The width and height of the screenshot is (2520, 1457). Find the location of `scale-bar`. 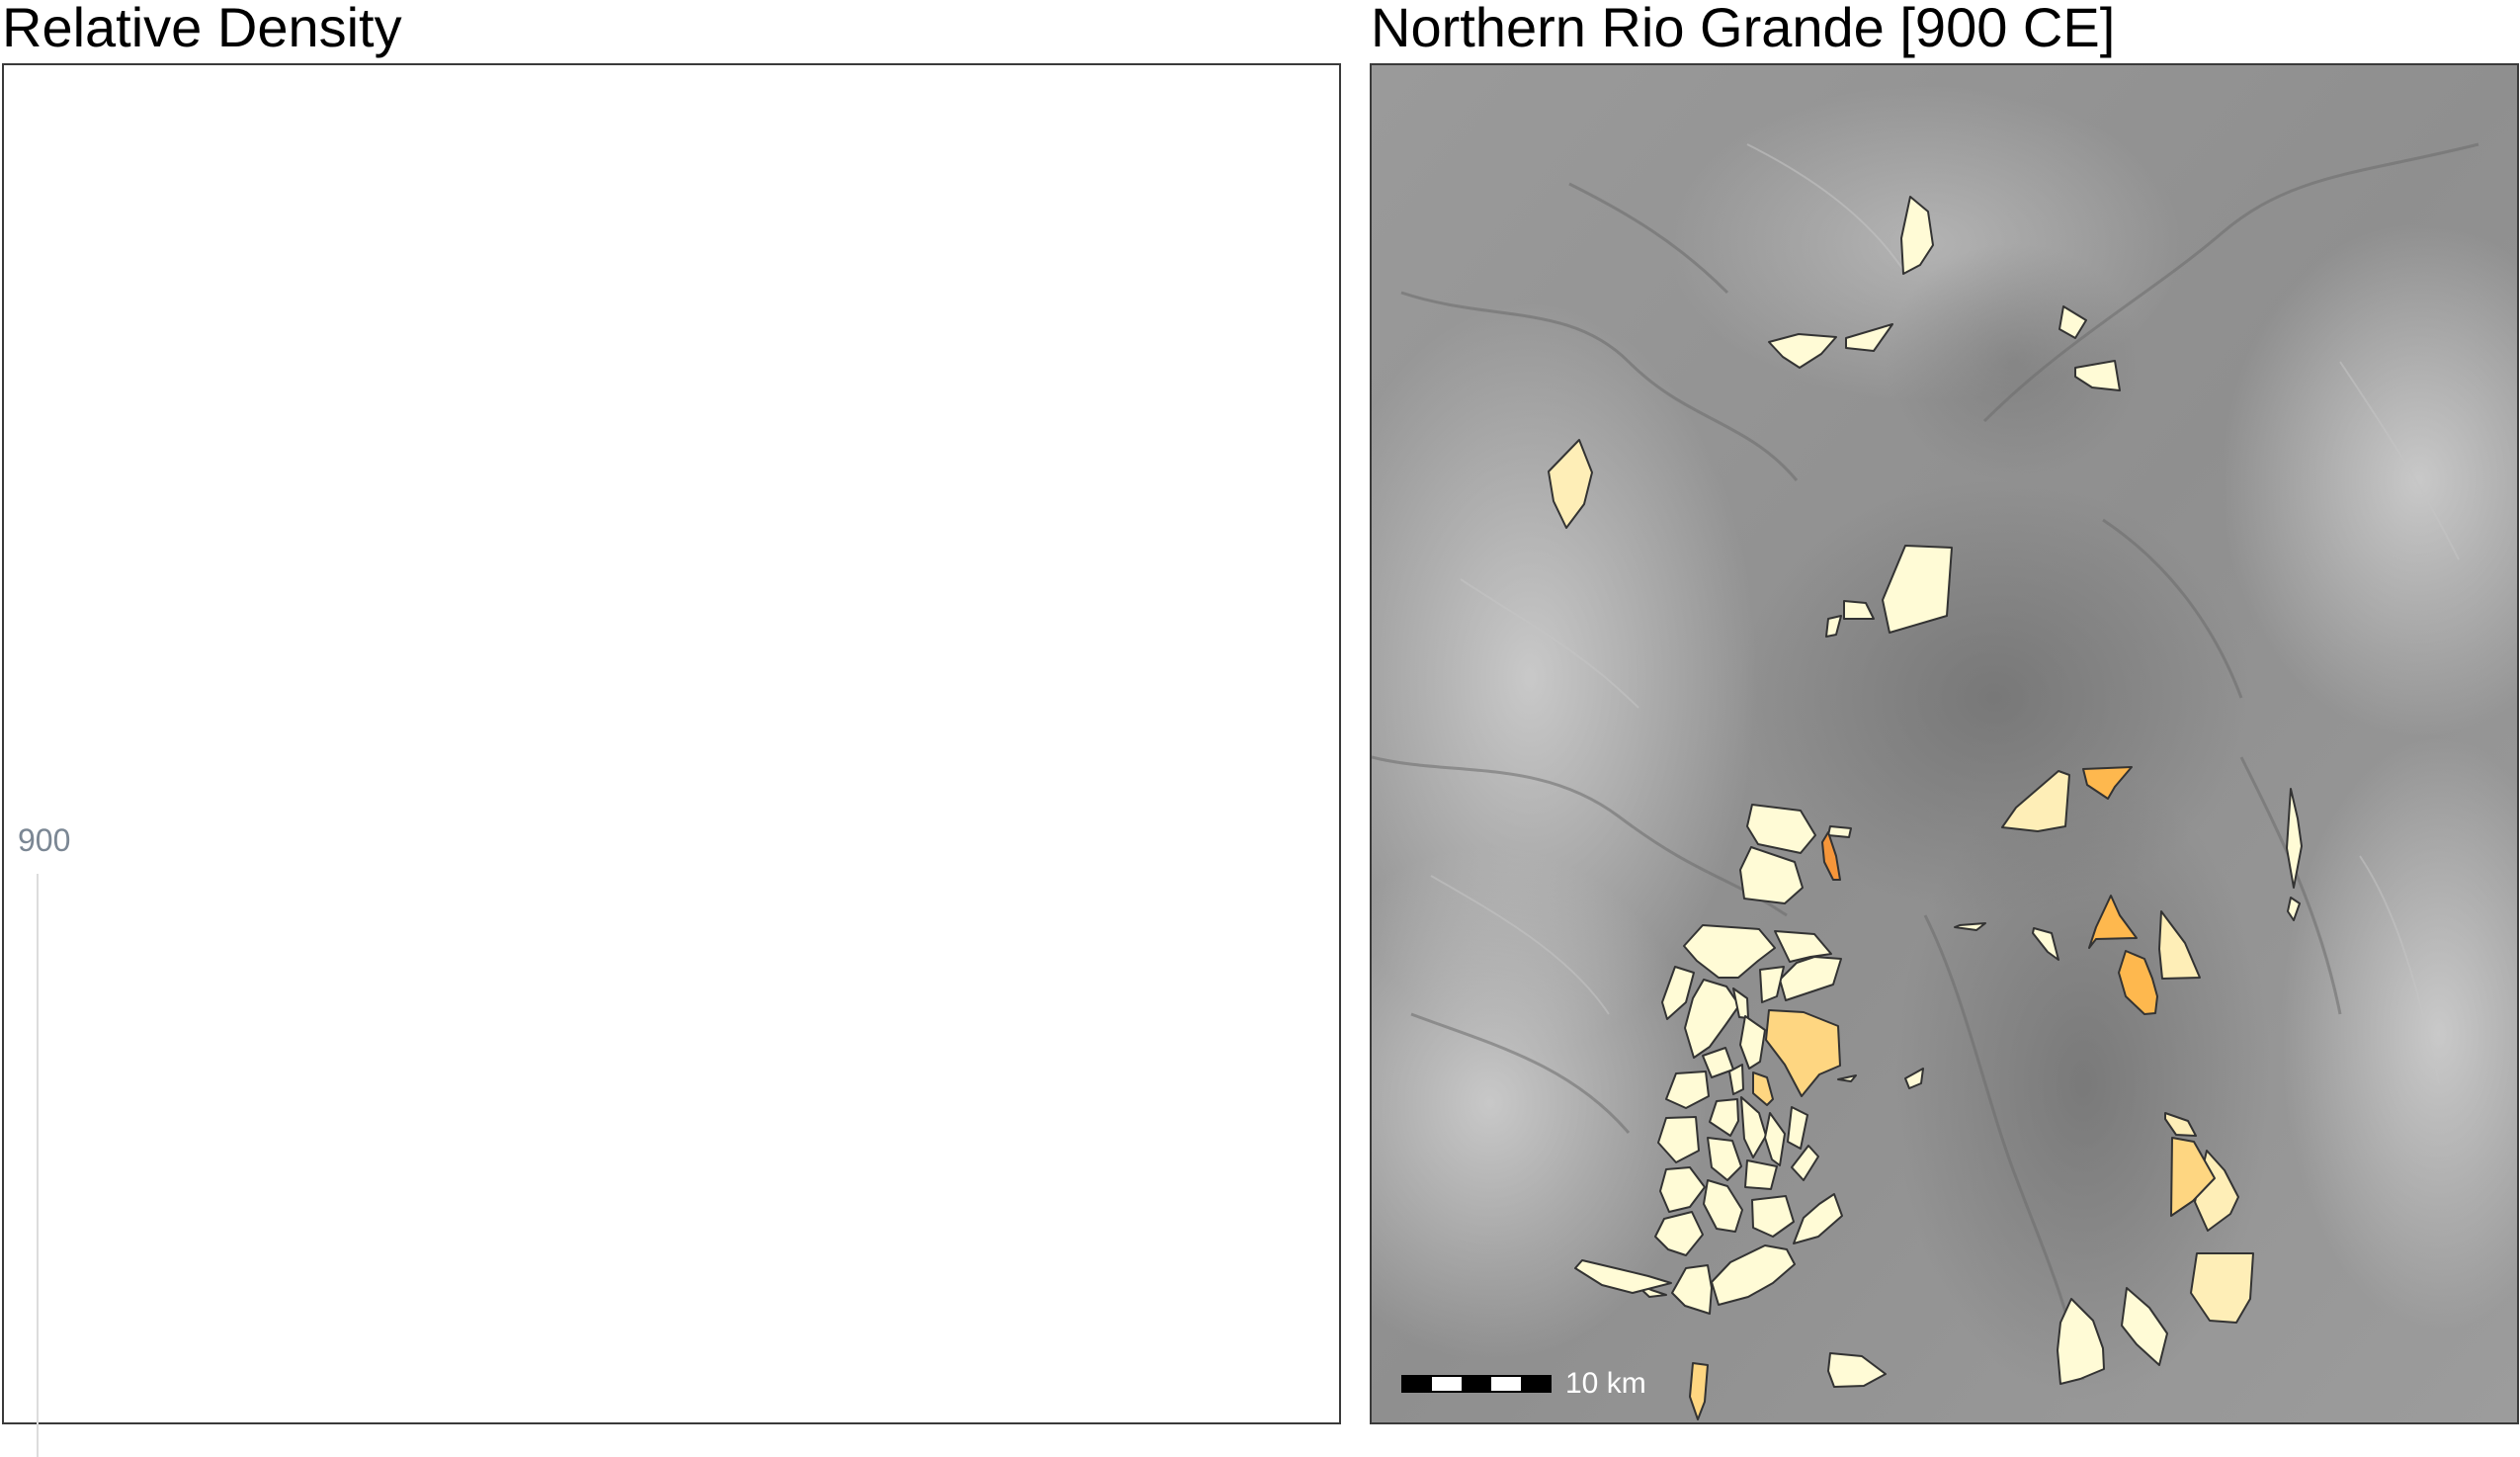

scale-bar is located at coordinates (1476, 1384).